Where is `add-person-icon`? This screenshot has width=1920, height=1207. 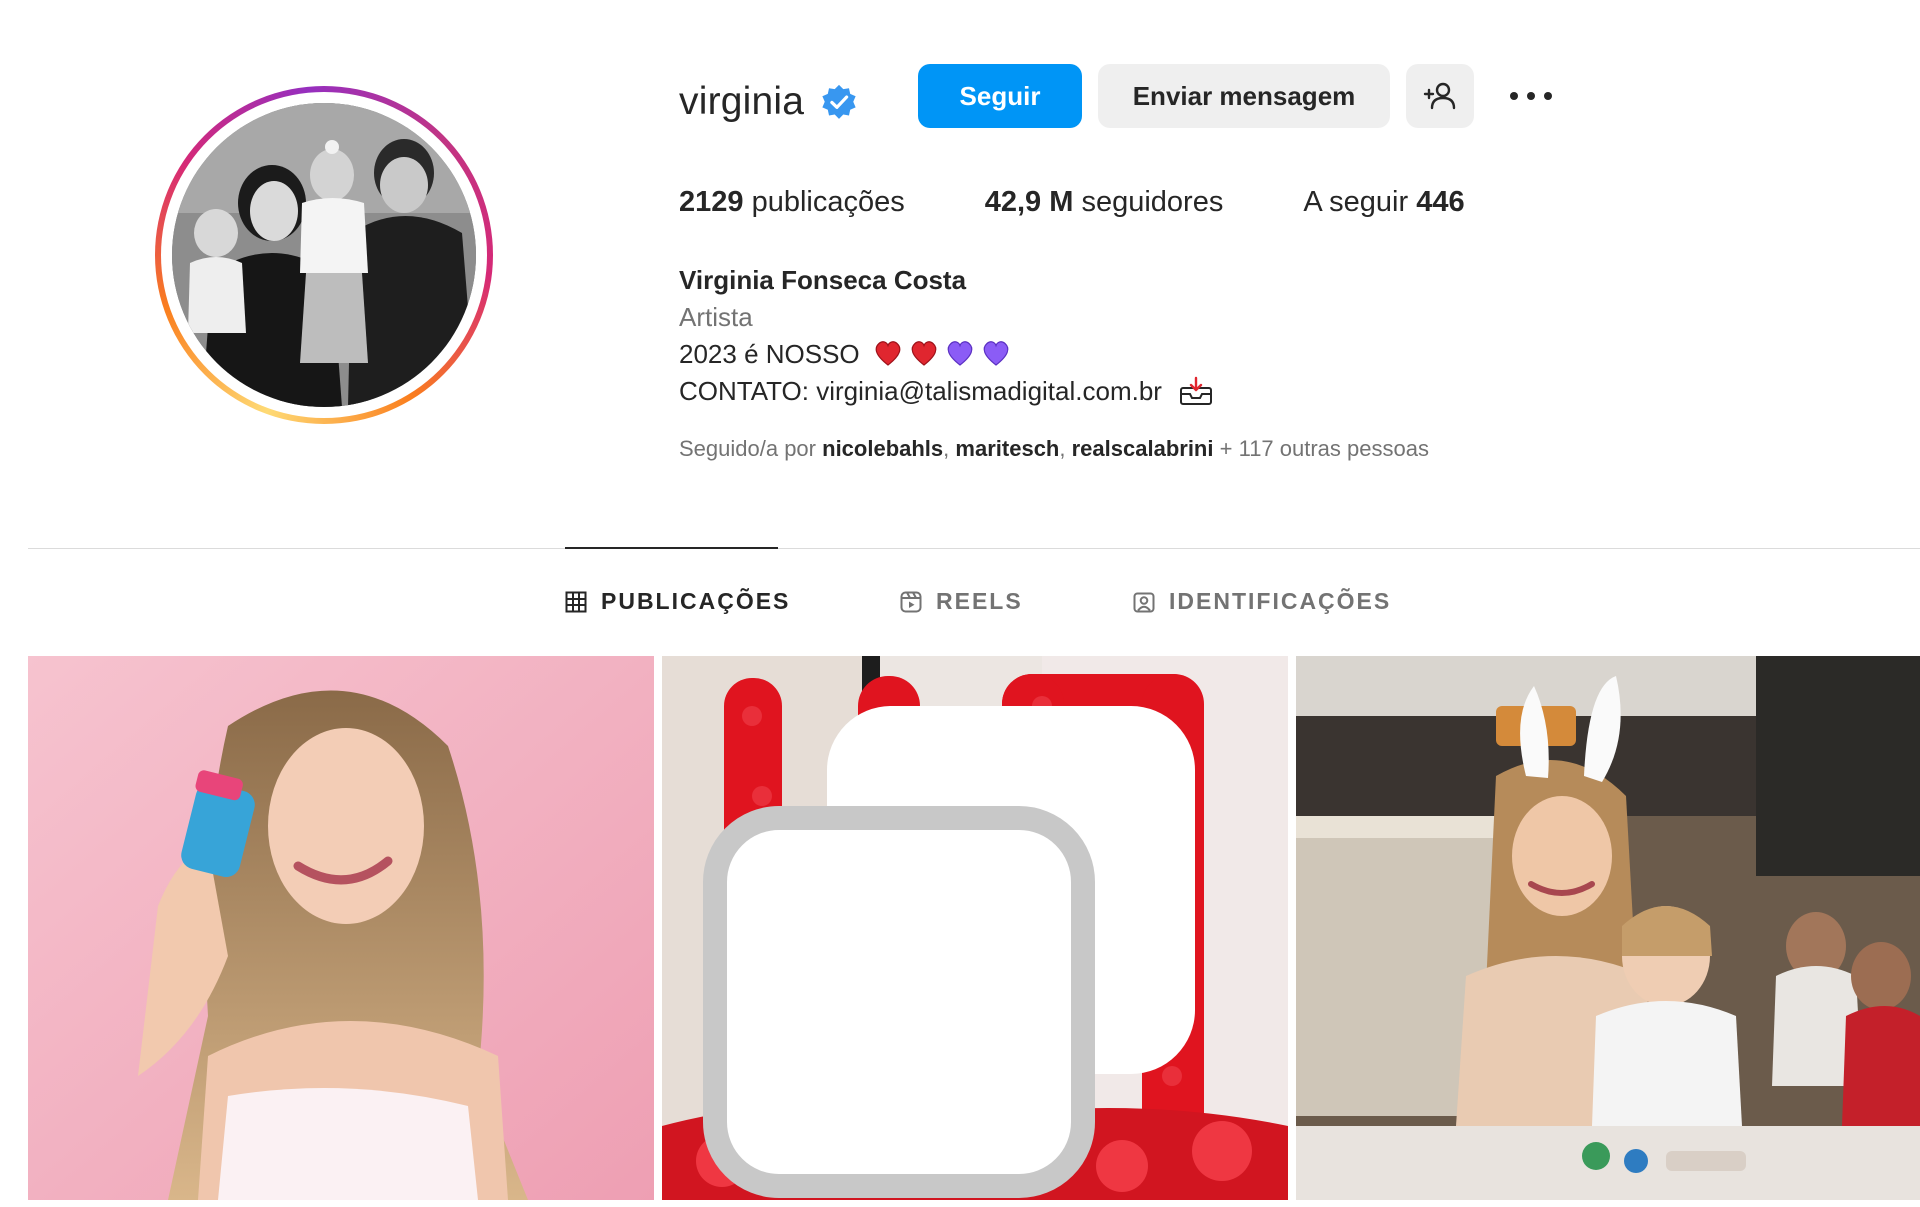 add-person-icon is located at coordinates (1439, 96).